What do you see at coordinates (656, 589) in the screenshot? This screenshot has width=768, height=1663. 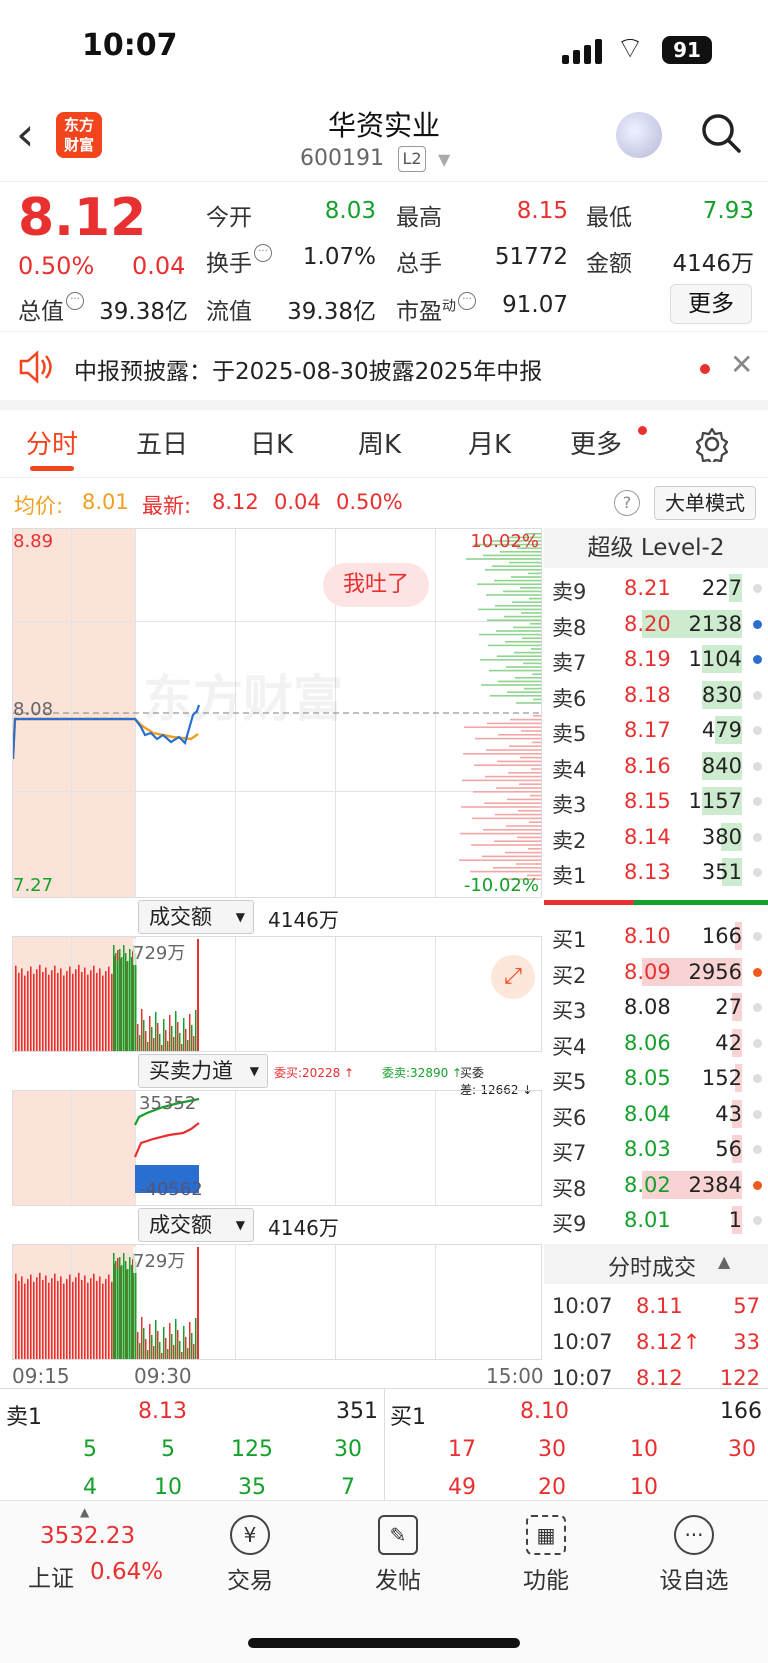 I see `ask-row: 卖9 8.21 227` at bounding box center [656, 589].